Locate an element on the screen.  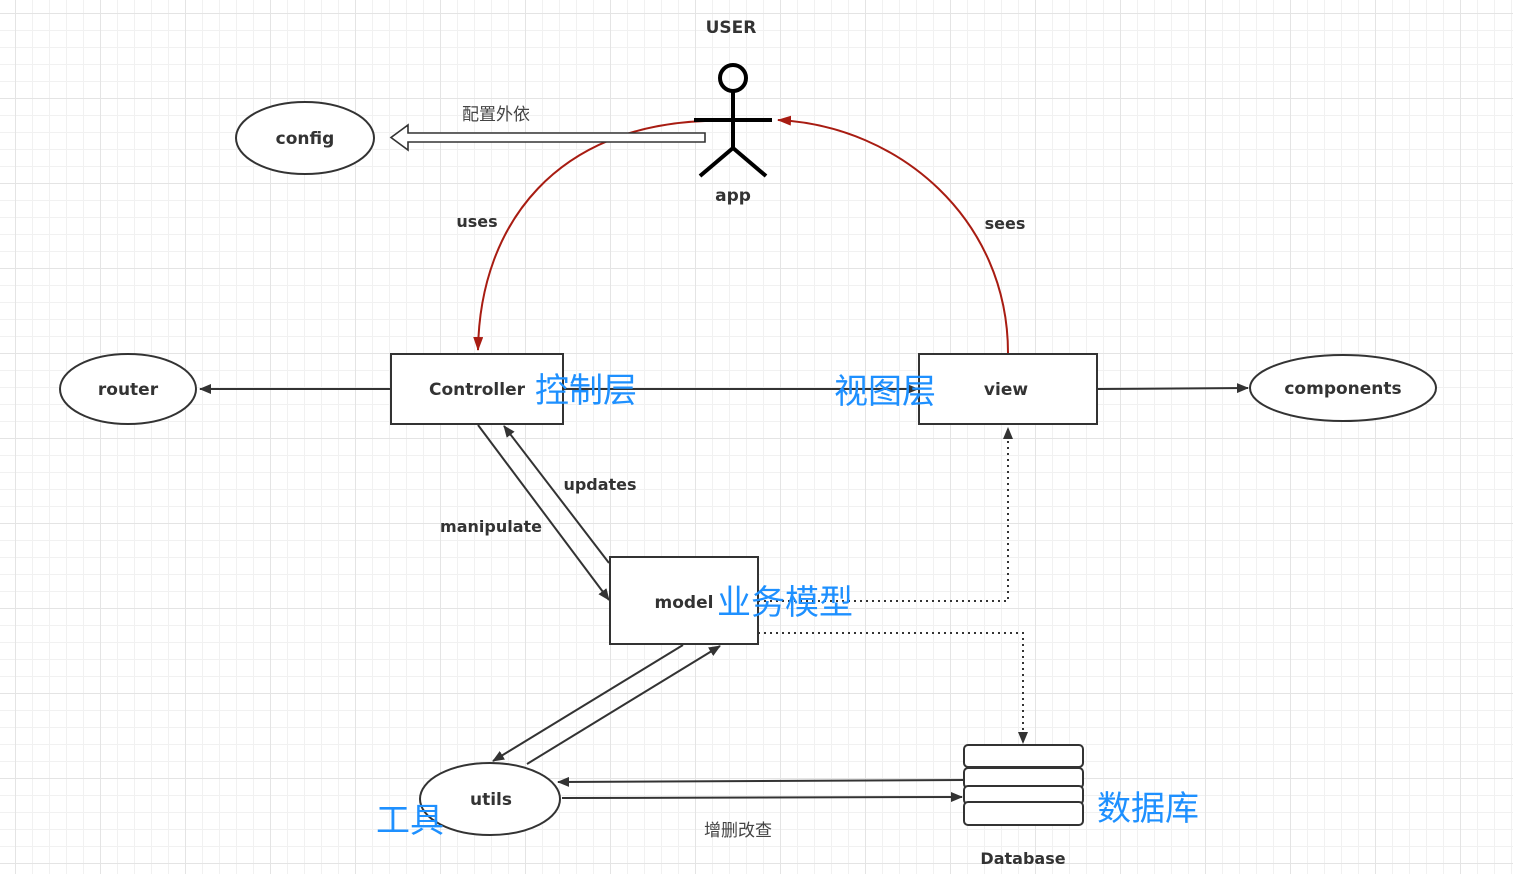
node-database-label: Database is located at coordinates (1022, 858).